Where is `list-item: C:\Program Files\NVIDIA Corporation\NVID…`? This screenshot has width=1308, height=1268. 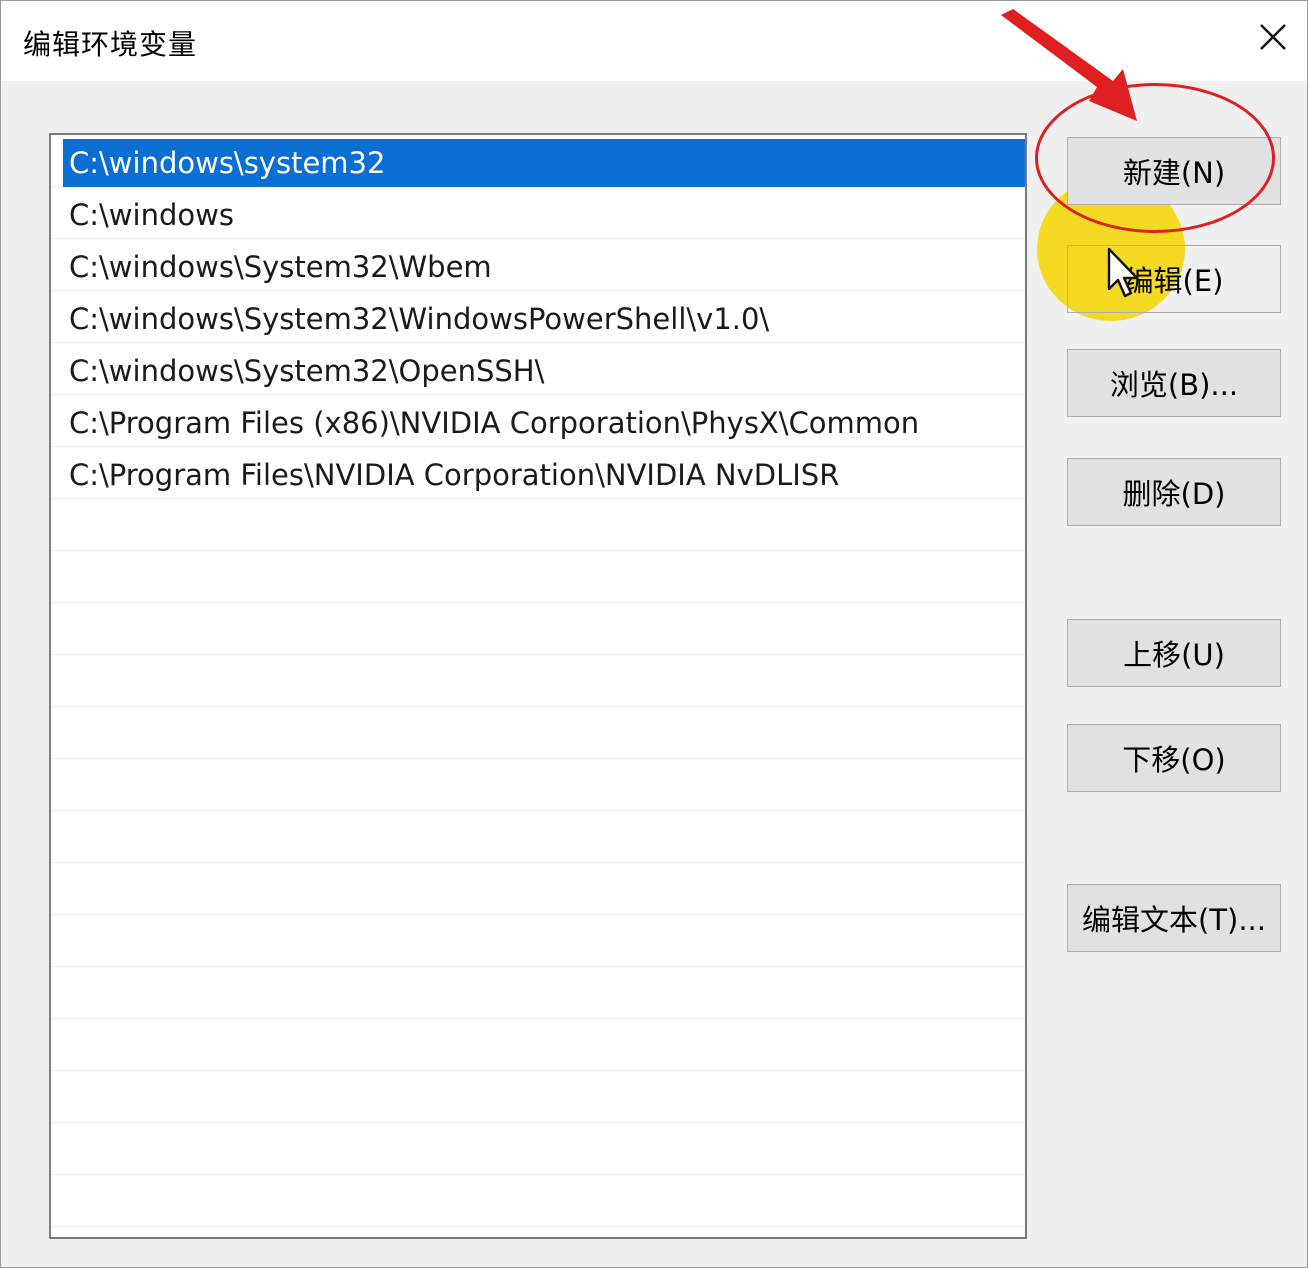
list-item: C:\Program Files\NVIDIA Corporation\NVID… is located at coordinates (544, 475).